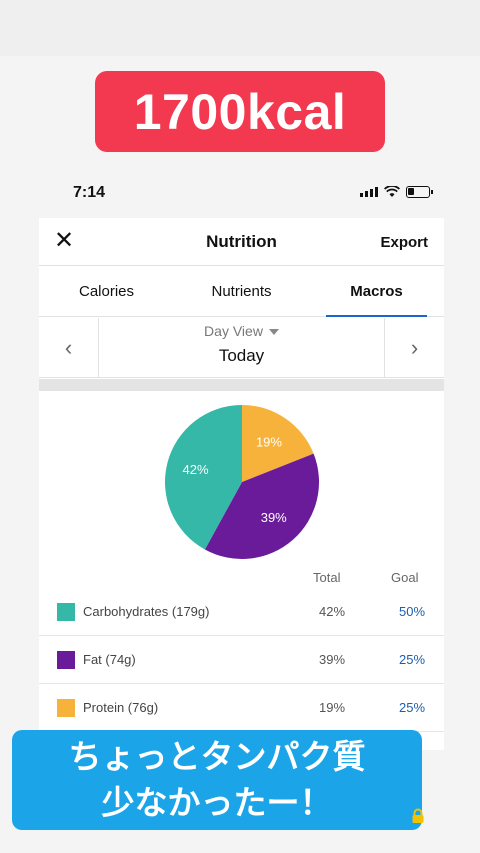  What do you see at coordinates (269, 441) in the screenshot?
I see `pie-label-protein: 19%` at bounding box center [269, 441].